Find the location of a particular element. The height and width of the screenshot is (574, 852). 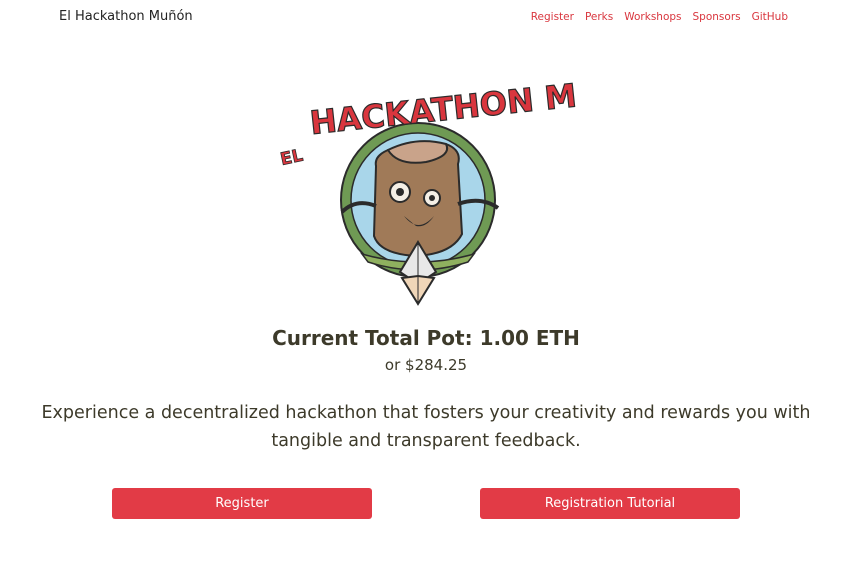

registration-tutorial-button: Registration Tutorial is located at coordinates (610, 503).